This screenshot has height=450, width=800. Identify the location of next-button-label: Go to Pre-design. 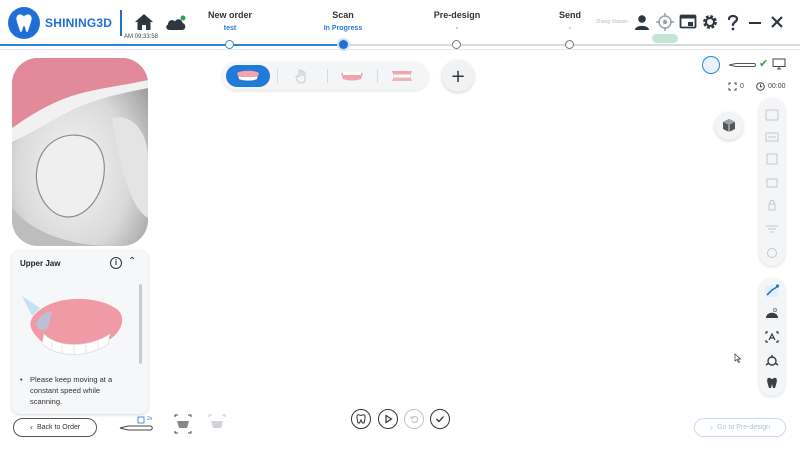
(744, 427).